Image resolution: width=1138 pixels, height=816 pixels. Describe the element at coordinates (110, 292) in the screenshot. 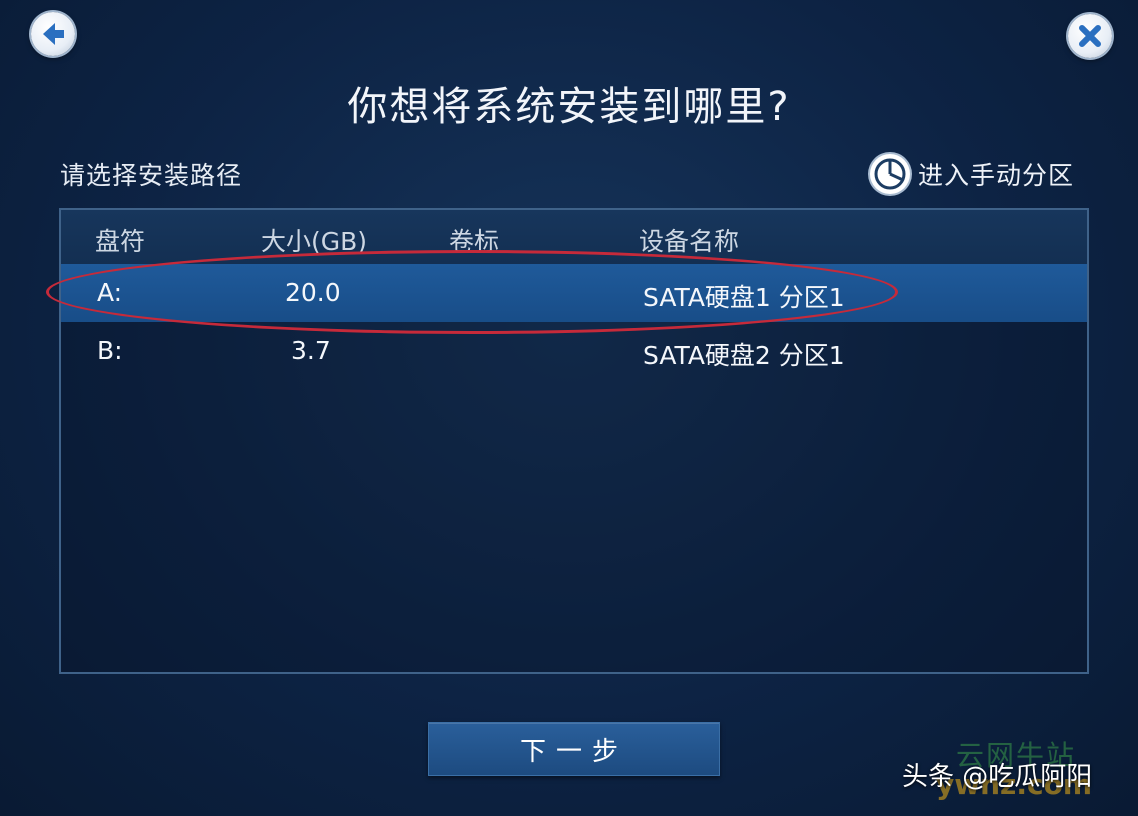

I see `row-drive: A:` at that location.